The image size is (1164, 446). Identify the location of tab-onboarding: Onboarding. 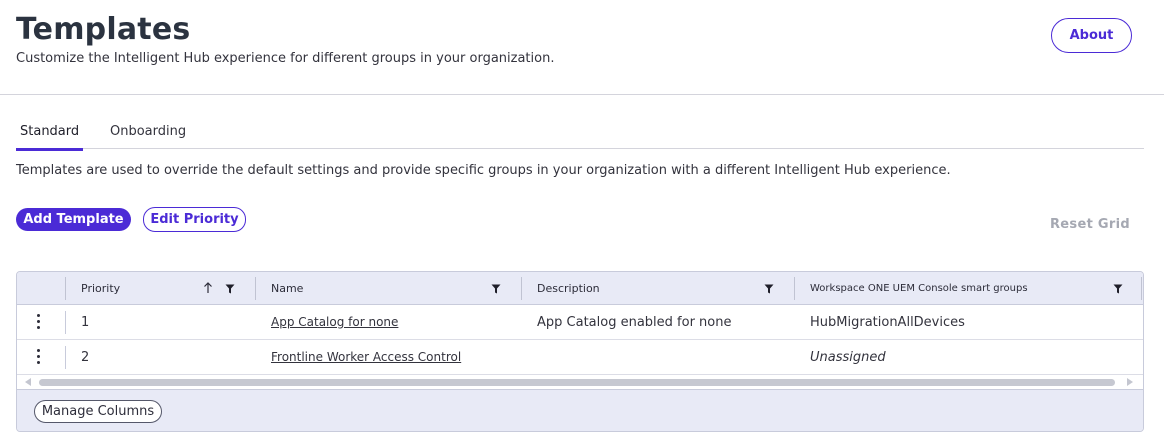
(148, 136).